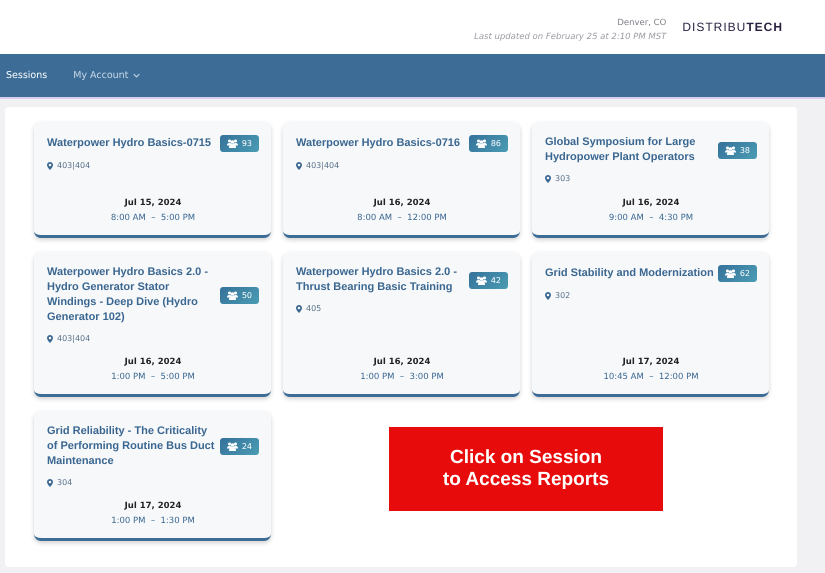 The image size is (825, 573). Describe the element at coordinates (401, 324) in the screenshot. I see `session-card: Waterpower Hydro Basics 2.0 - Thrust Bearing Basic Training 42 405 Jul 16, 2024 1:00 PM – 3:00 PM` at that location.